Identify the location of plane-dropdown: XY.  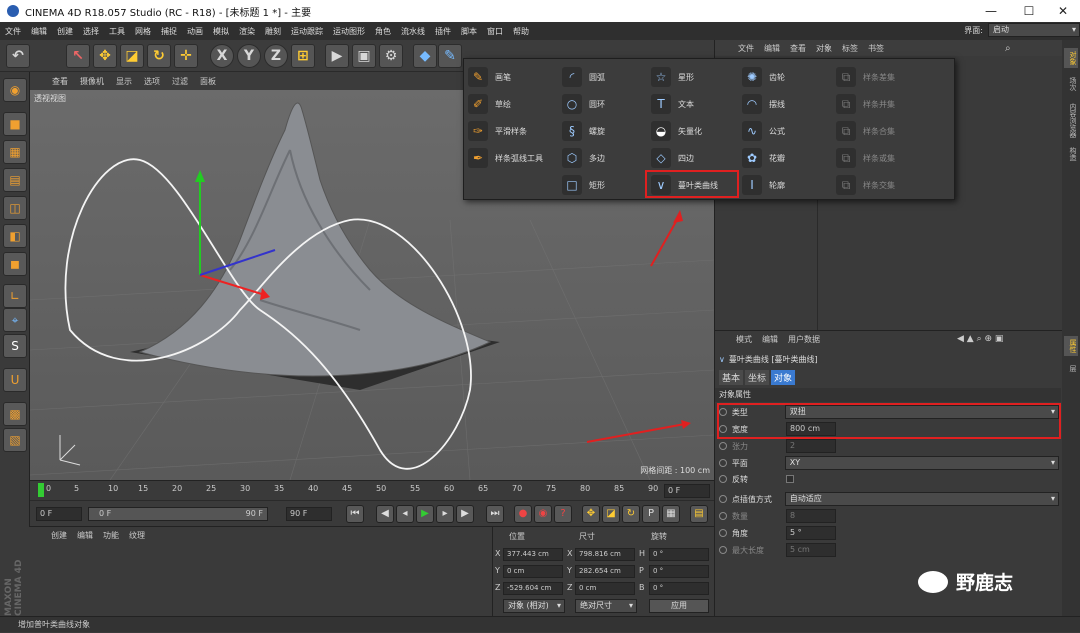
(921, 463).